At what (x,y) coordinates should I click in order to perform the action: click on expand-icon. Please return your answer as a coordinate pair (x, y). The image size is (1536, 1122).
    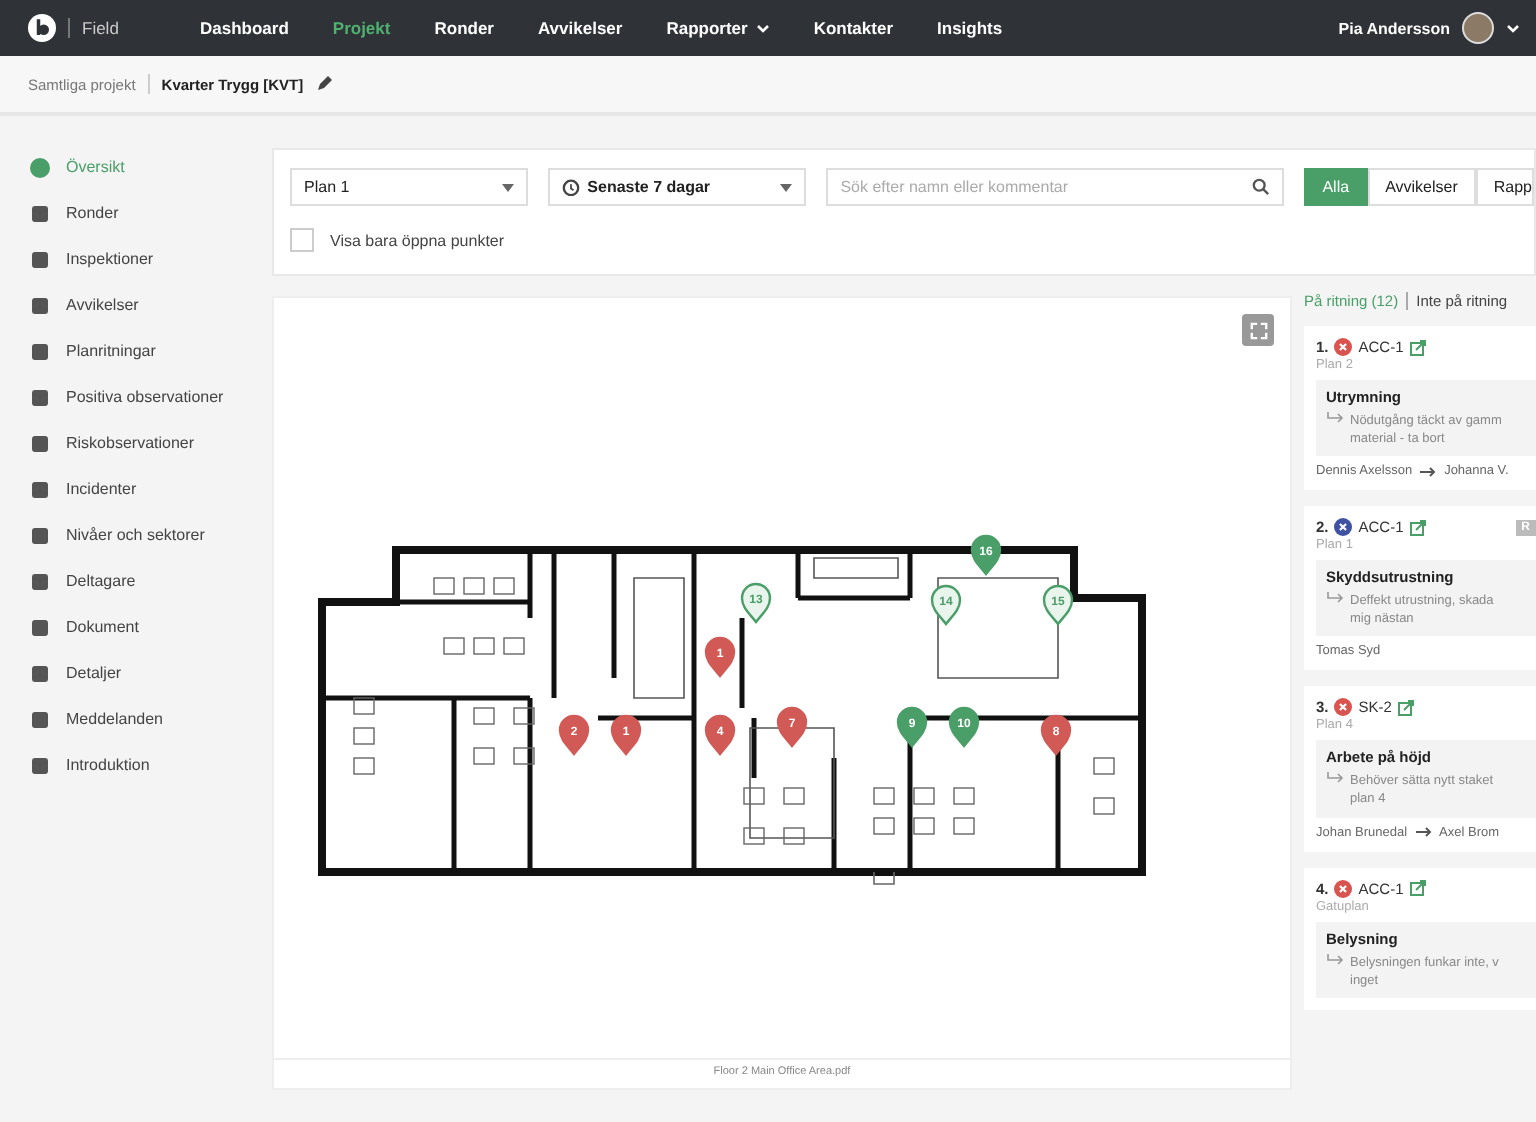
    Looking at the image, I should click on (1258, 330).